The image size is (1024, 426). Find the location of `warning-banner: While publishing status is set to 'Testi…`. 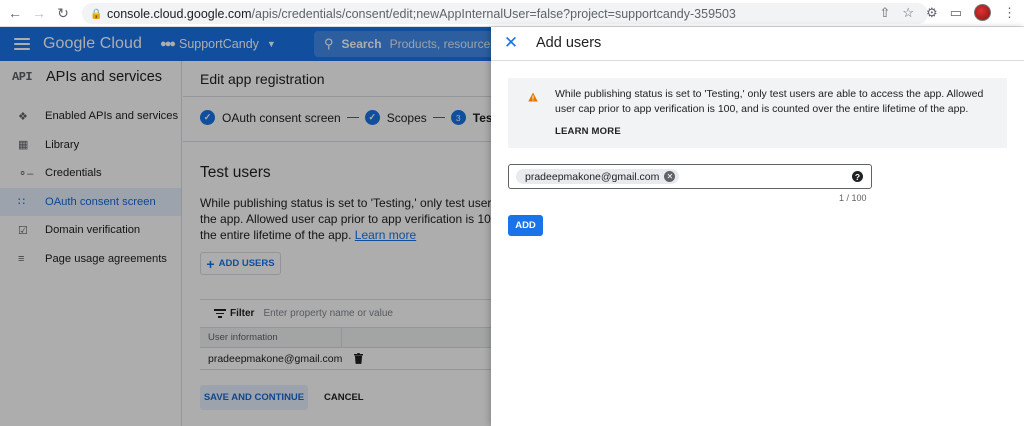

warning-banner: While publishing status is set to 'Testi… is located at coordinates (757, 113).